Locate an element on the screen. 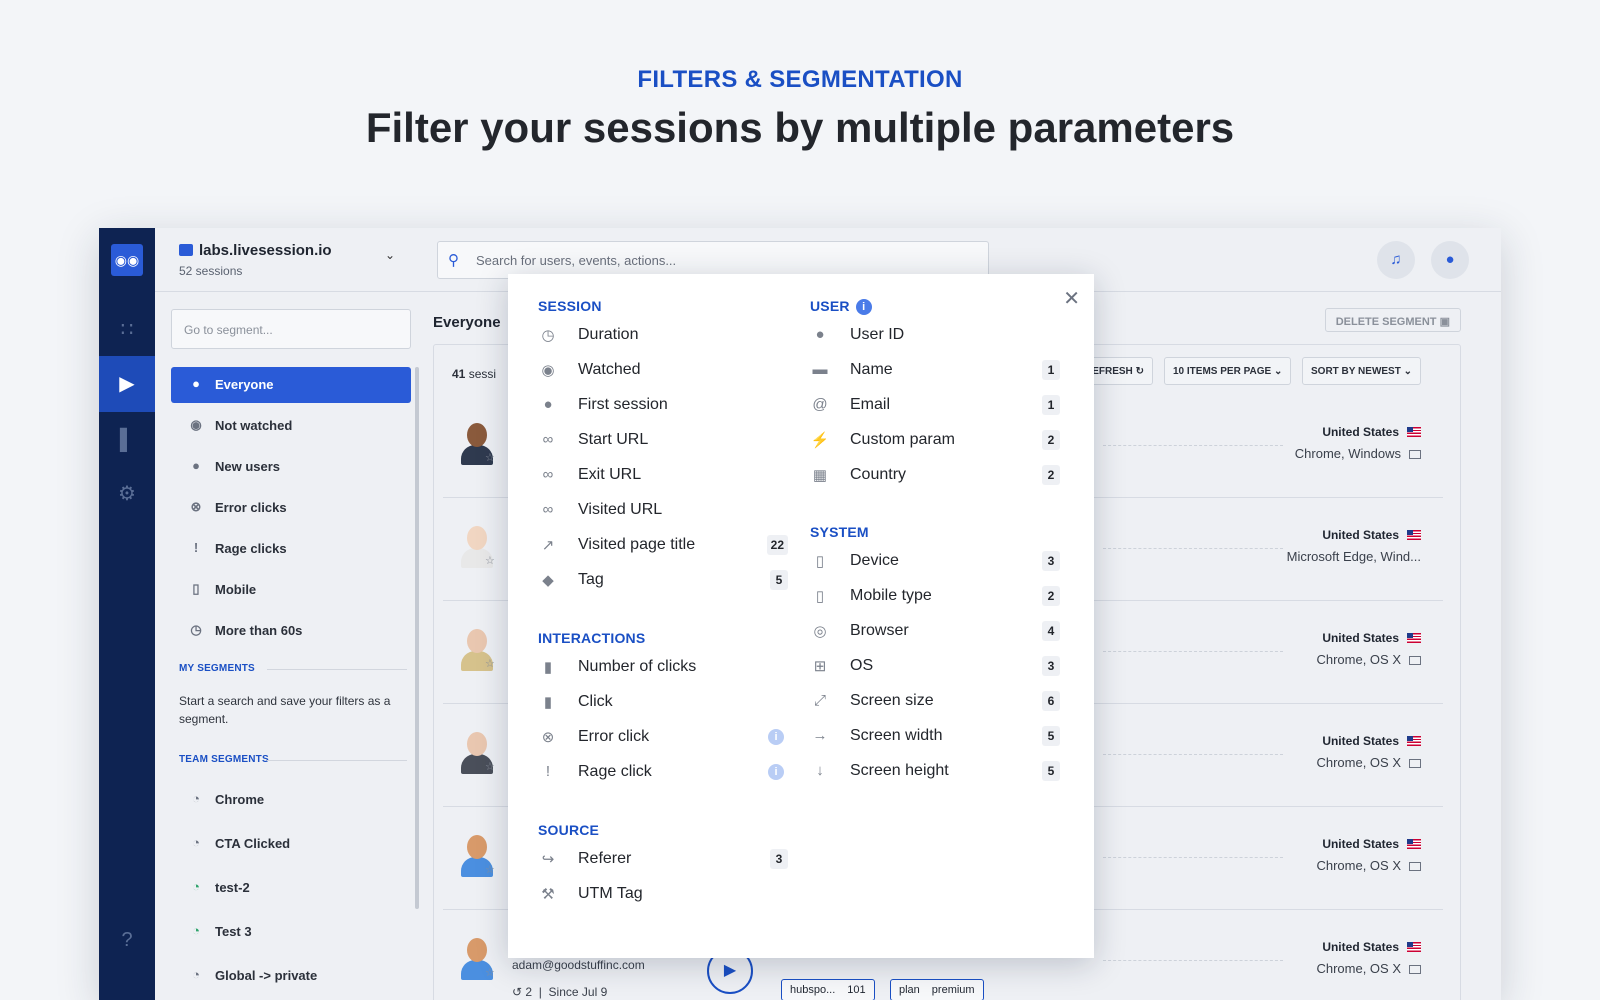 The image size is (1600, 1000). sidebar-item-label: Global -> private is located at coordinates (266, 975).